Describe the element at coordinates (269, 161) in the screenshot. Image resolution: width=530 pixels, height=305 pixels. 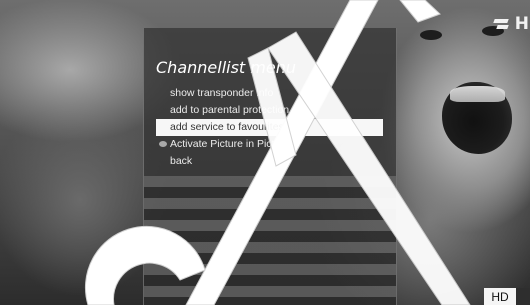
I see `menu-item-back: back` at that location.